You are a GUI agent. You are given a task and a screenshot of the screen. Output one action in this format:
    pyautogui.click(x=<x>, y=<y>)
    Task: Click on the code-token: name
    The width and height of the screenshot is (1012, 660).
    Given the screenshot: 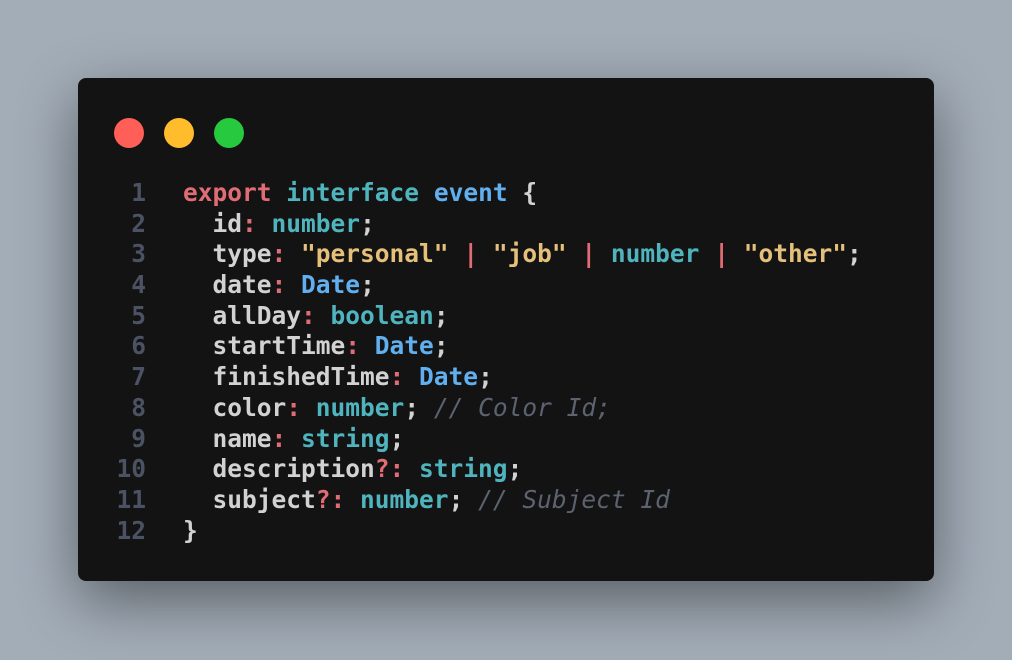 What is the action you would take?
    pyautogui.click(x=227, y=438)
    